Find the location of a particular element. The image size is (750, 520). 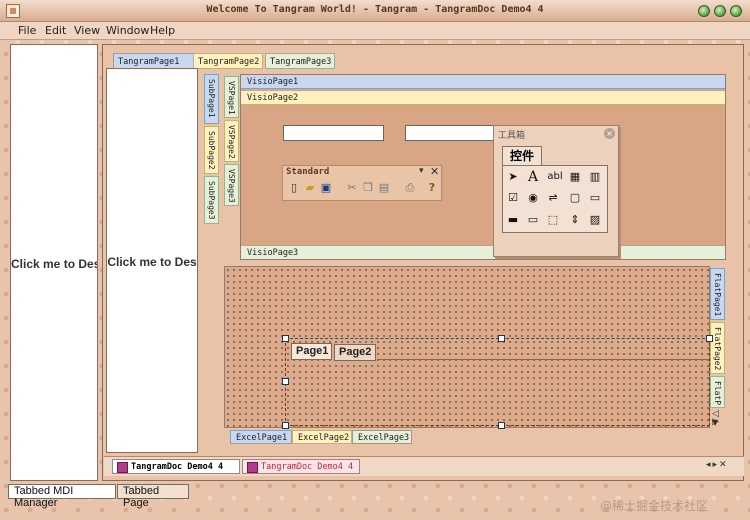

tab-flatpage2-label: FlatPage2 is located at coordinates (717, 349).